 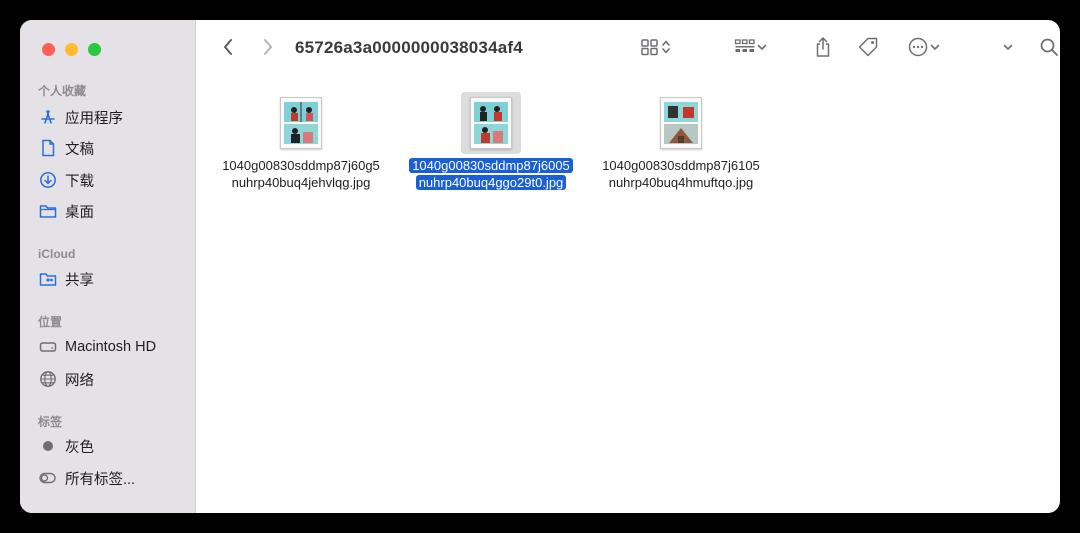 I want to click on sidebar-item-desktop: 桌面, so click(x=113, y=211).